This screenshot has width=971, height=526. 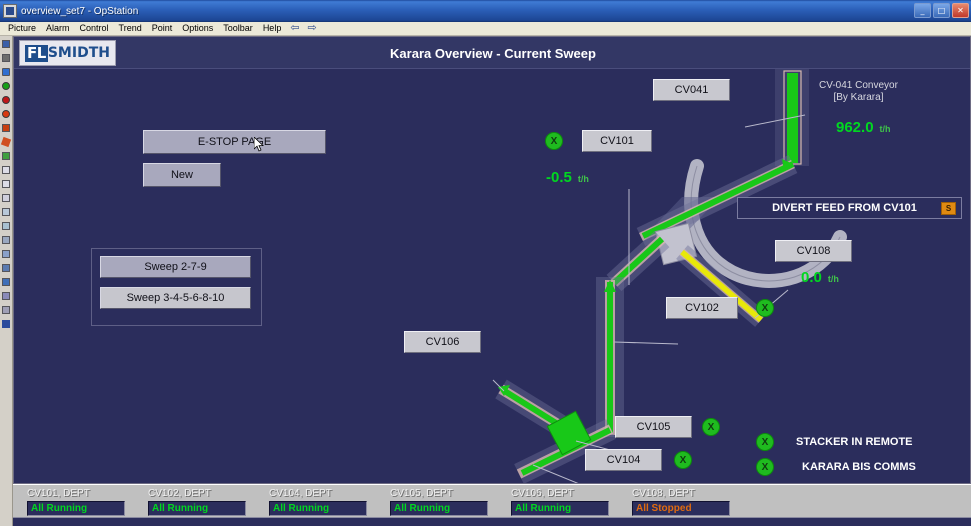 I want to click on status-cell-cv106-name: CV106, DEPT, so click(x=542, y=493).